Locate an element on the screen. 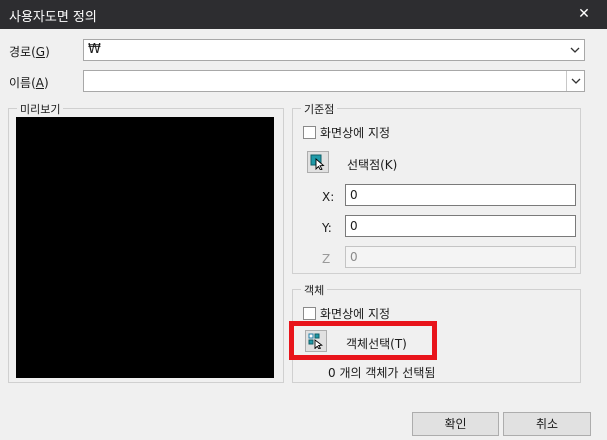  select-objects-label: 객체선택(T) is located at coordinates (376, 344).